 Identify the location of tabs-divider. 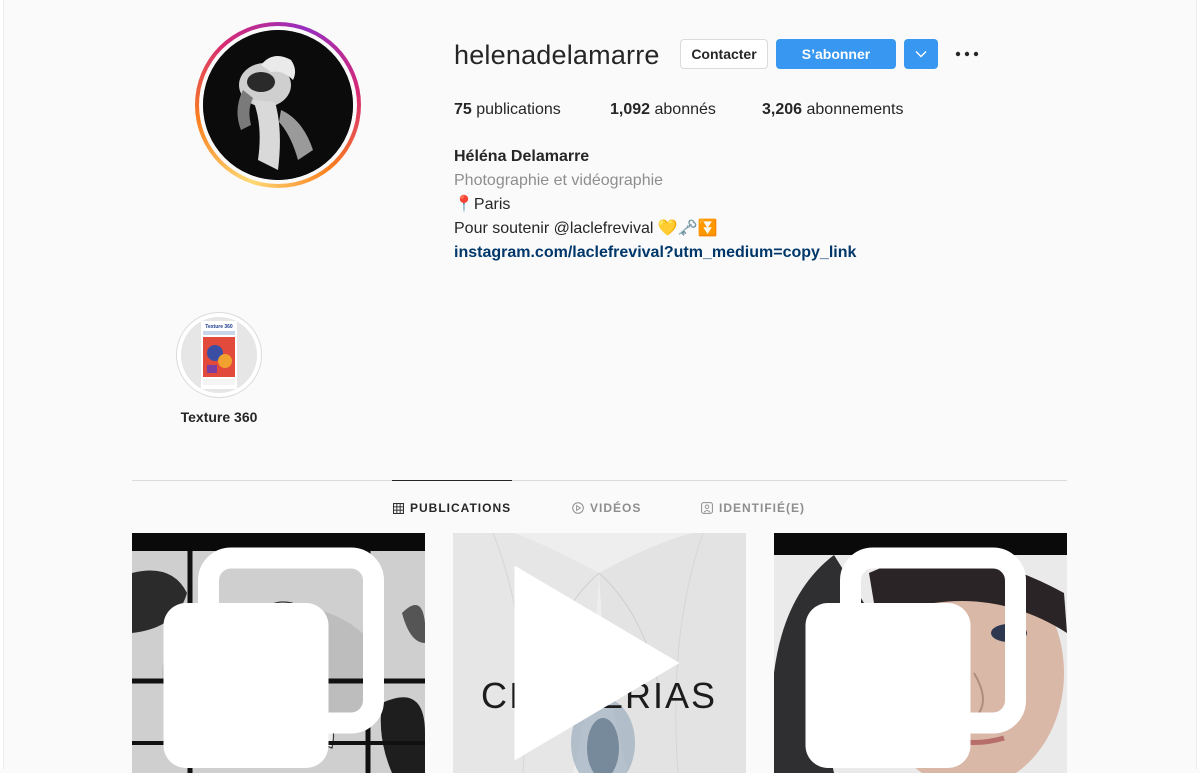
(599, 480).